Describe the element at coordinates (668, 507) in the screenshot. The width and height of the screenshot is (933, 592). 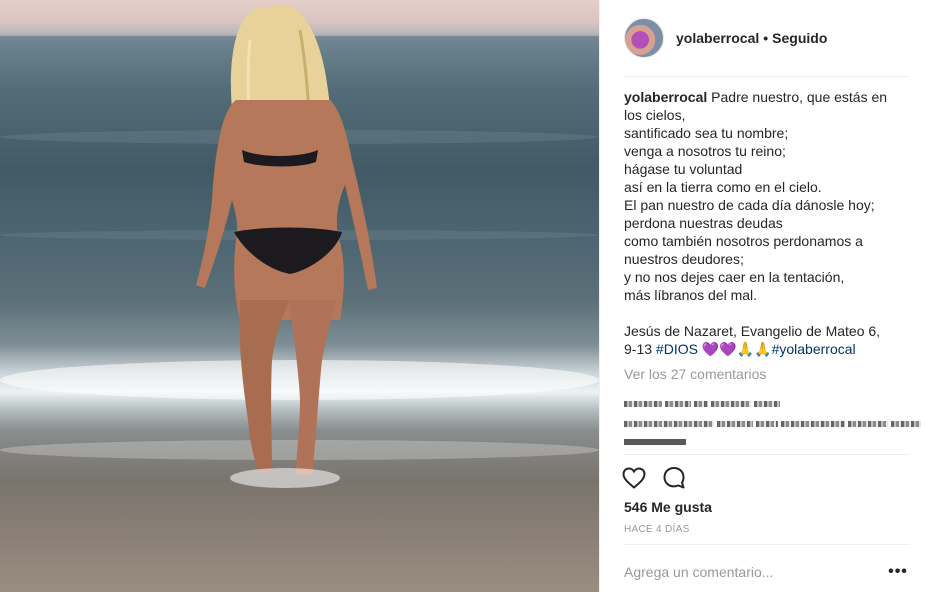
I see `likes-count: 546 Me gusta` at that location.